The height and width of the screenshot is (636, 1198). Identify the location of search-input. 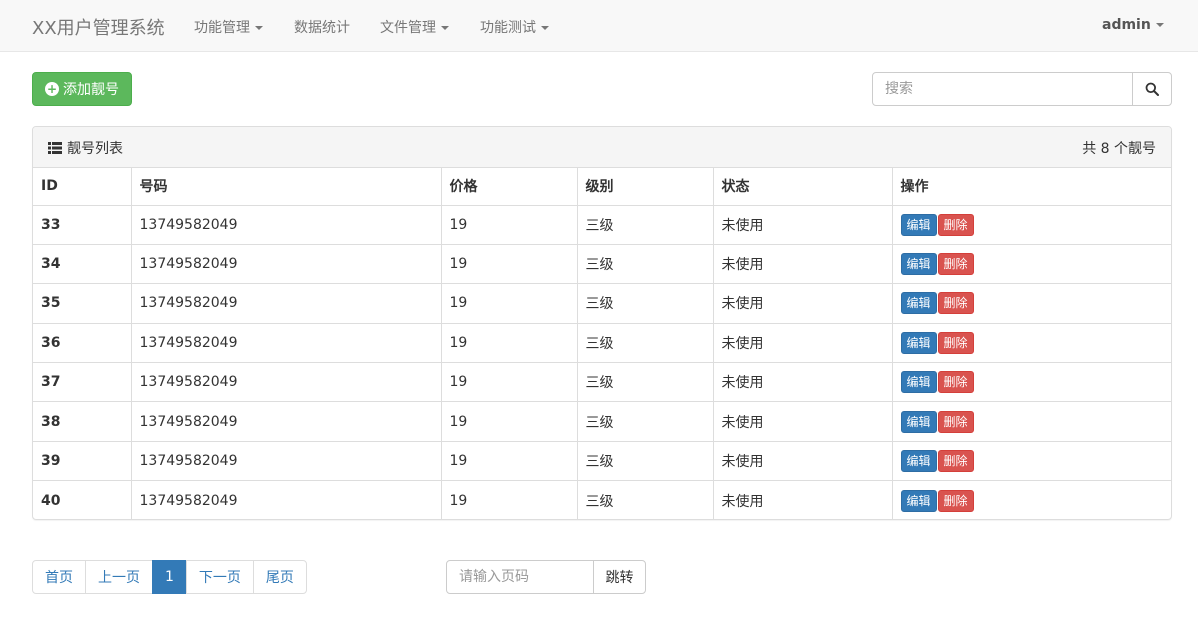
(1002, 89).